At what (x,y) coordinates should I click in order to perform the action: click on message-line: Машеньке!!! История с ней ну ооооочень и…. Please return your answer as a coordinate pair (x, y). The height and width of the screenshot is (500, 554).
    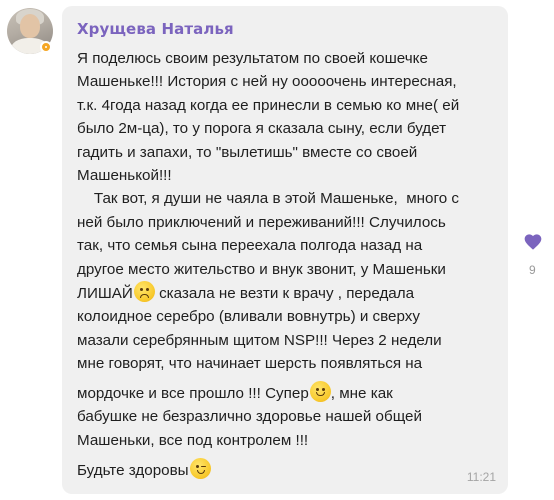
    Looking at the image, I should click on (267, 82).